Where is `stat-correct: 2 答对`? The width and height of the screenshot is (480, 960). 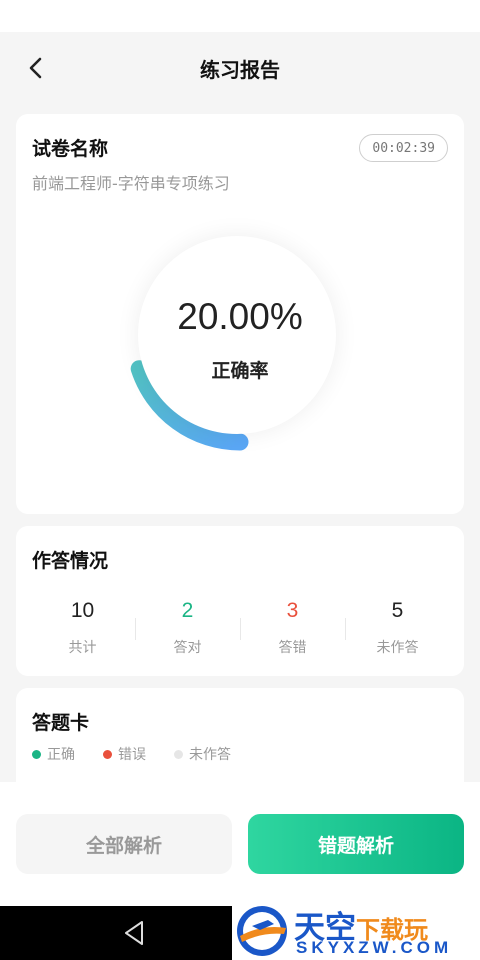
stat-correct: 2 答对 is located at coordinates (187, 627).